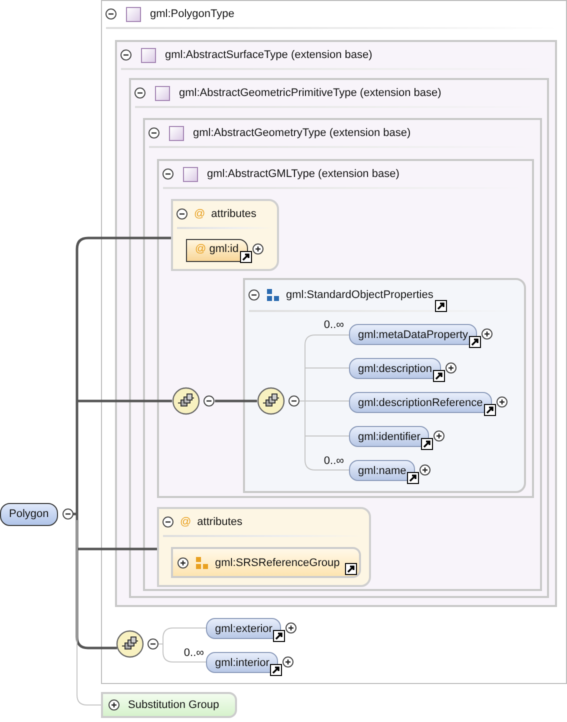 The image size is (567, 722). Describe the element at coordinates (266, 562) in the screenshot. I see `attribute-group-node: gml:SRSReferenceGroup` at that location.